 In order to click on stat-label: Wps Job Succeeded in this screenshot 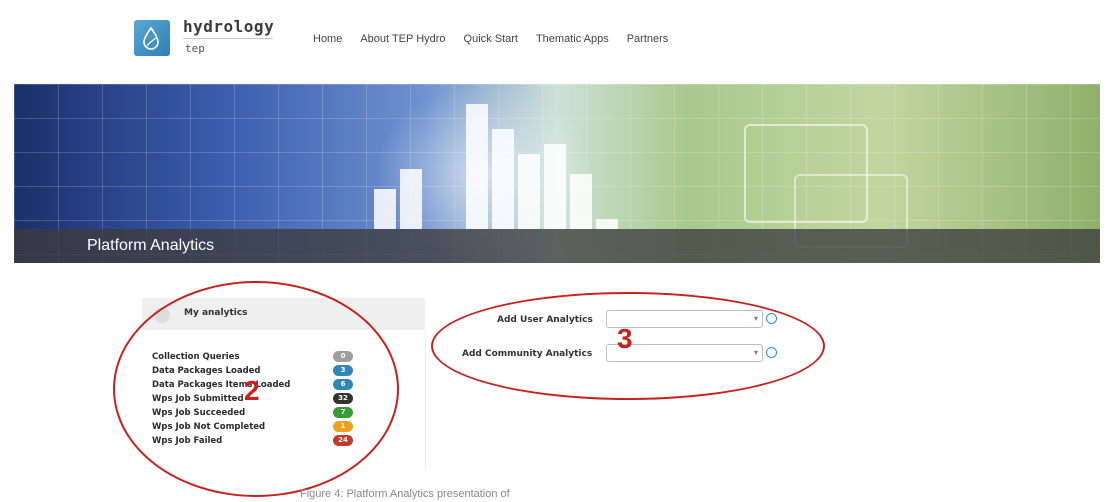, I will do `click(199, 413)`.